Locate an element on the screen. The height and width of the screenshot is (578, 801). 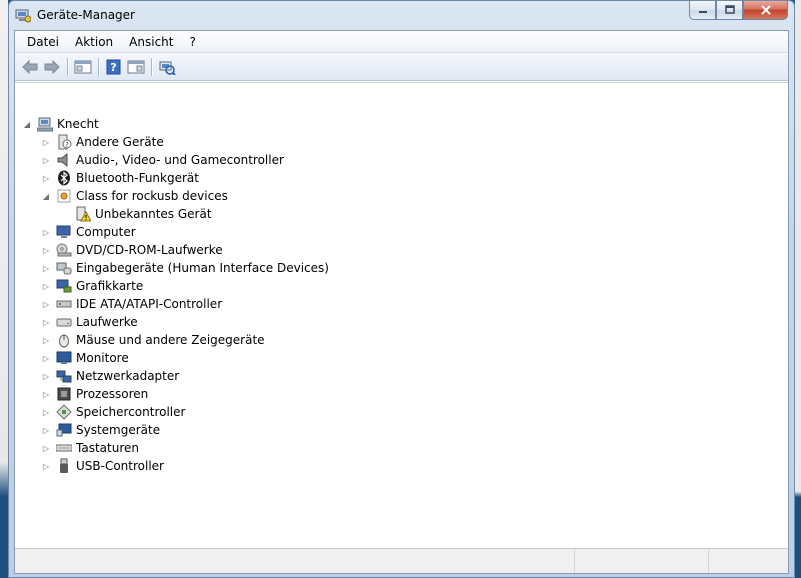
caption-buttons is located at coordinates (738, 11).